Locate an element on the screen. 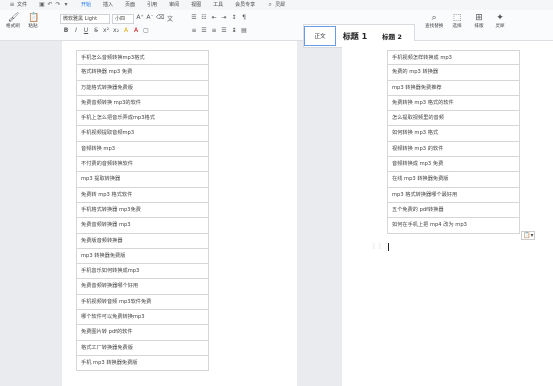  bold-icon: B is located at coordinates (66, 30).